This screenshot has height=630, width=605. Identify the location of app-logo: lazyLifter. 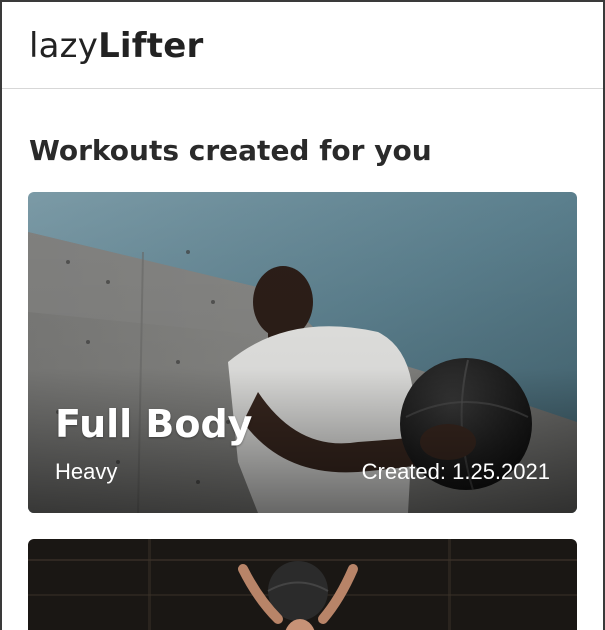
(116, 46).